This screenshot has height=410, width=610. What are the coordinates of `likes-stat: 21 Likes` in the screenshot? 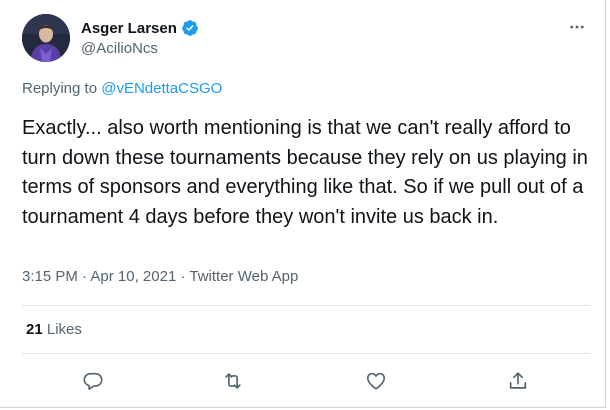 It's located at (54, 329).